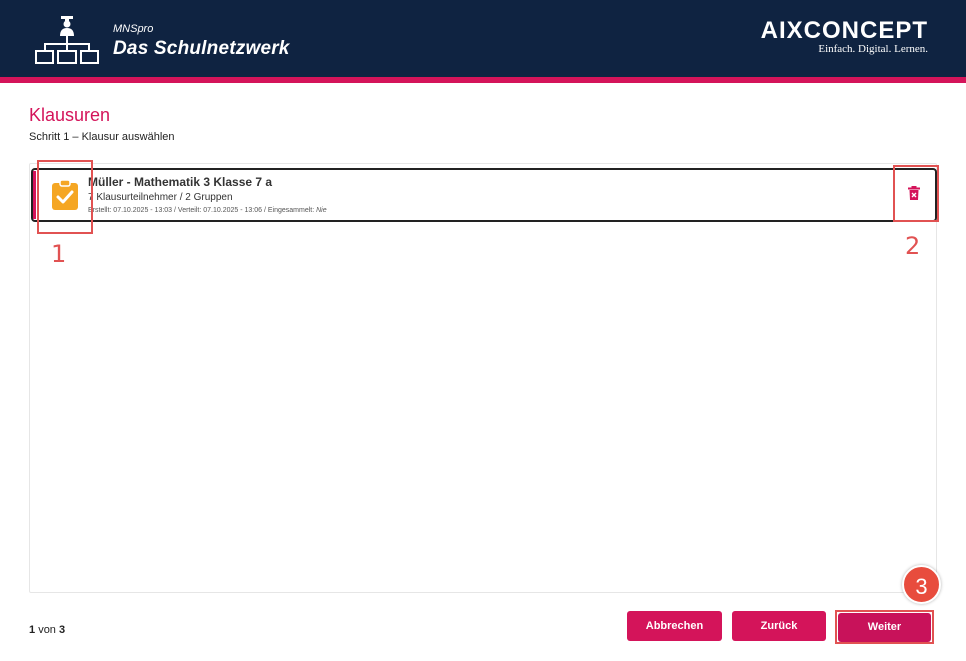 The height and width of the screenshot is (661, 966). I want to click on annotation-badge-3: 3, so click(921, 584).